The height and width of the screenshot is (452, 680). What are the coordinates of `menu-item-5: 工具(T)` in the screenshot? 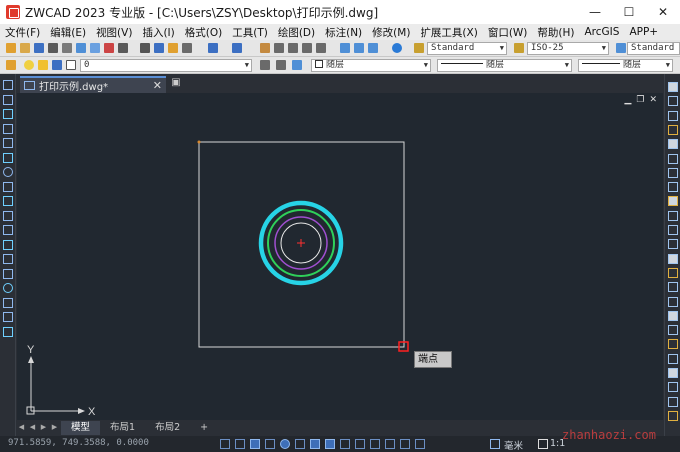 It's located at (250, 32).